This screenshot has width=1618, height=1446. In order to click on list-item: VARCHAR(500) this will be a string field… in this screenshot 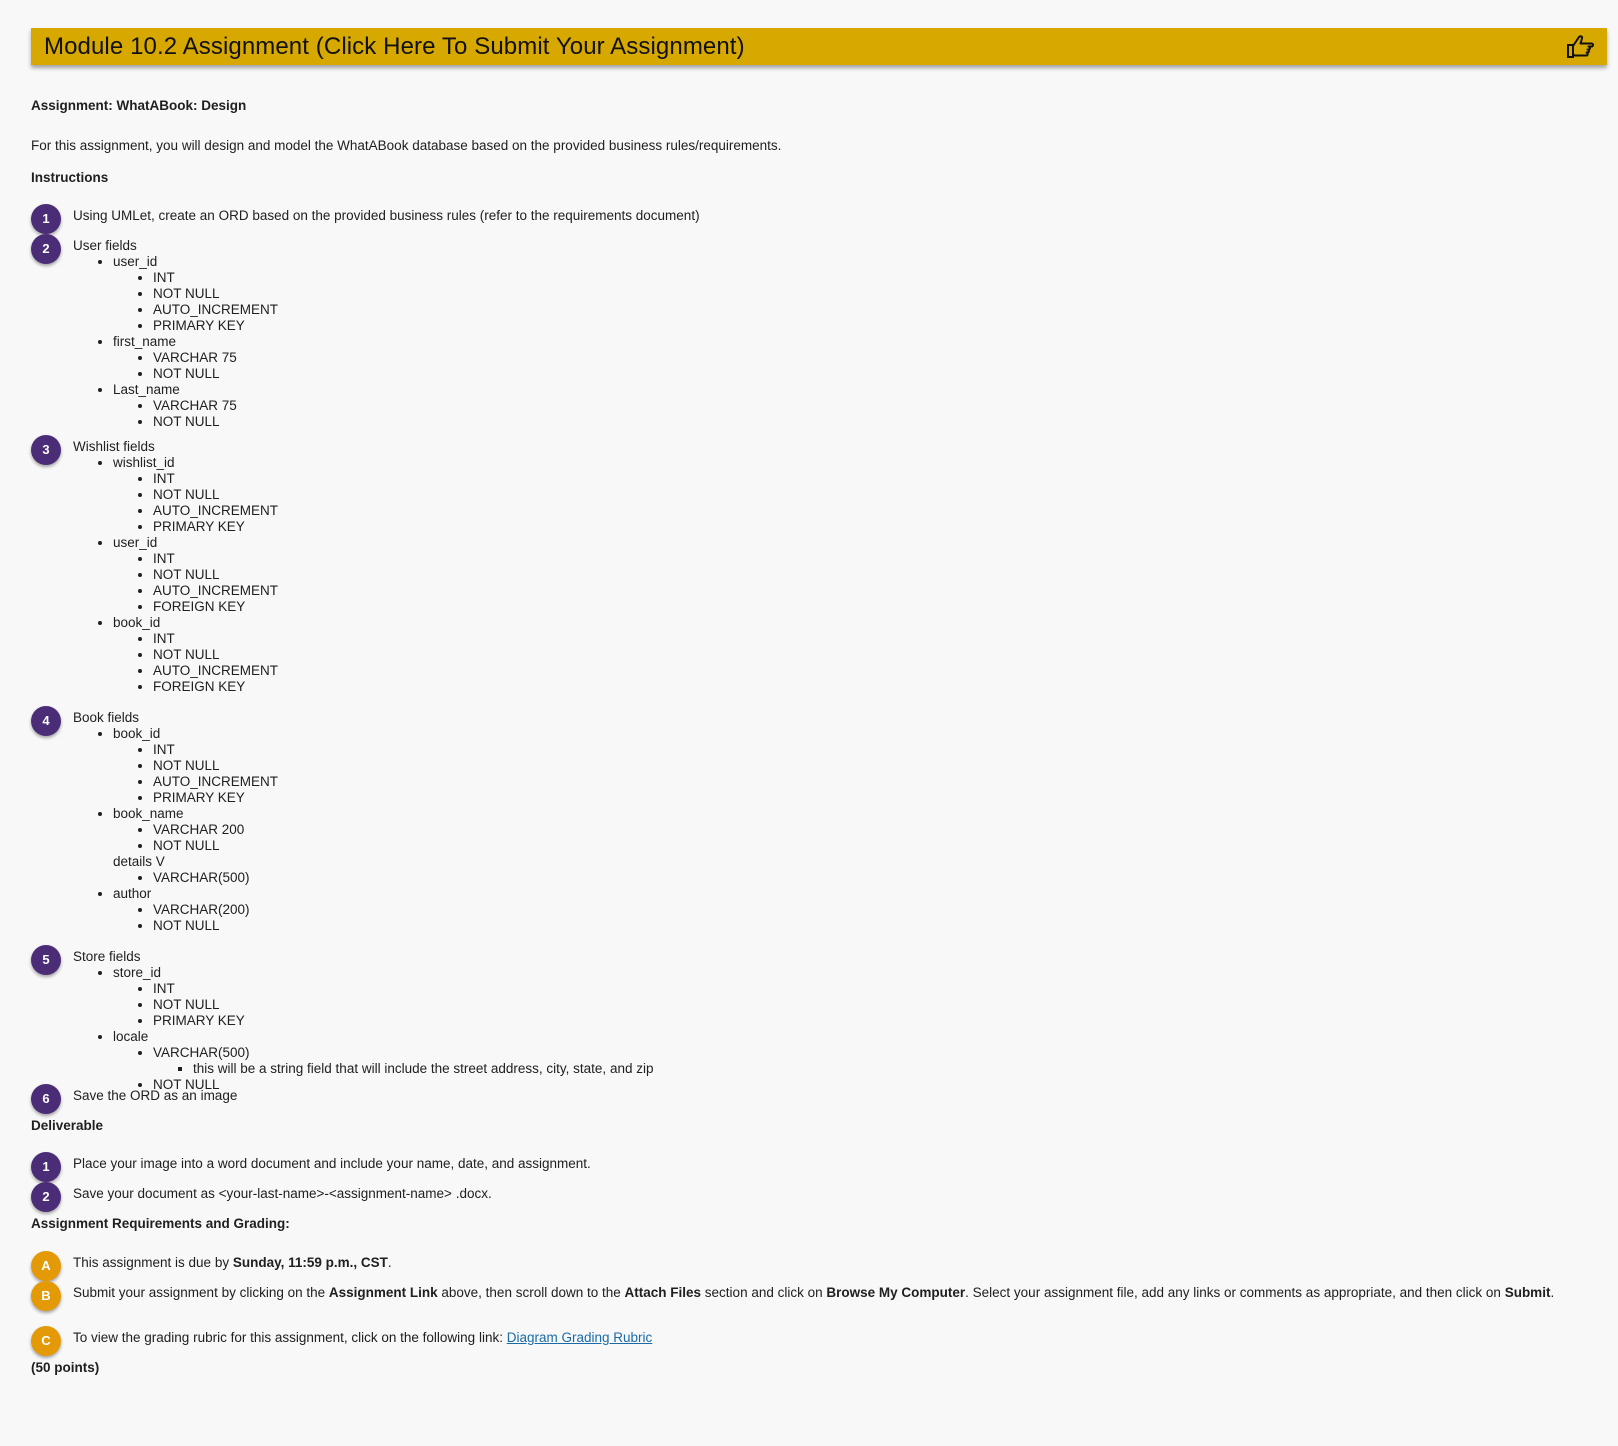, I will do `click(863, 1061)`.